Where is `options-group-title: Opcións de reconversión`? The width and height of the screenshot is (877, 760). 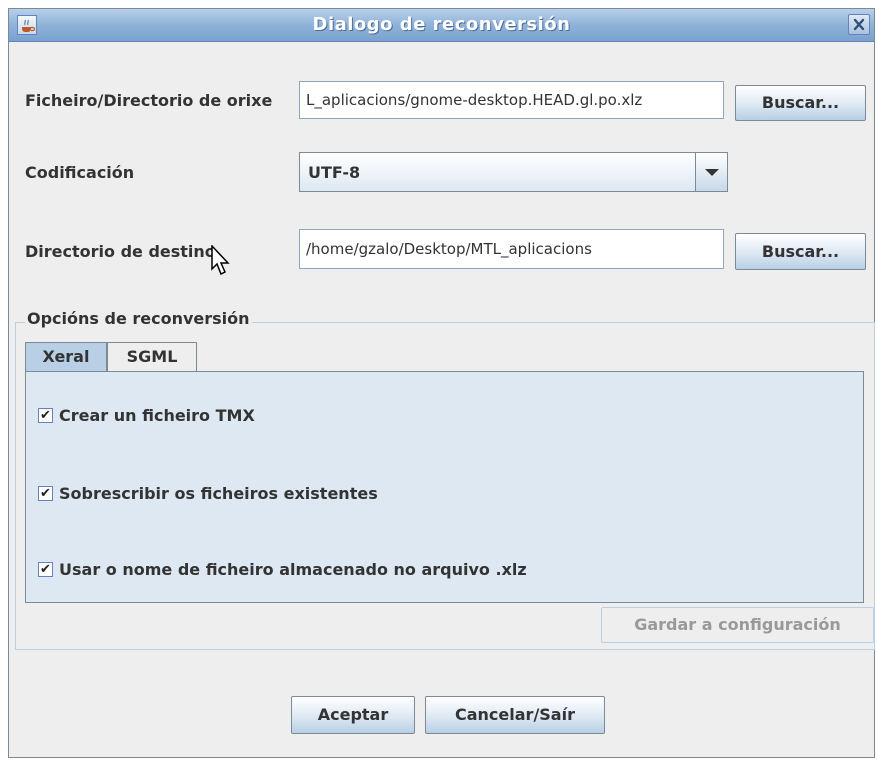 options-group-title: Opcións de reconversión is located at coordinates (138, 318).